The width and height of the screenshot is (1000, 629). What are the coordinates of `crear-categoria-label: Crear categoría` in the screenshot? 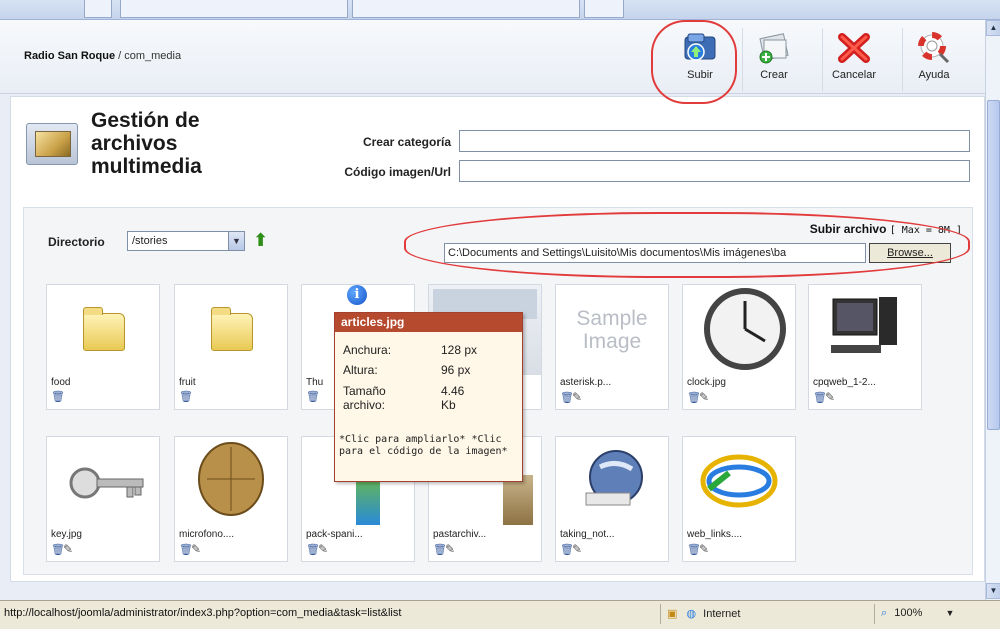 It's located at (406, 142).